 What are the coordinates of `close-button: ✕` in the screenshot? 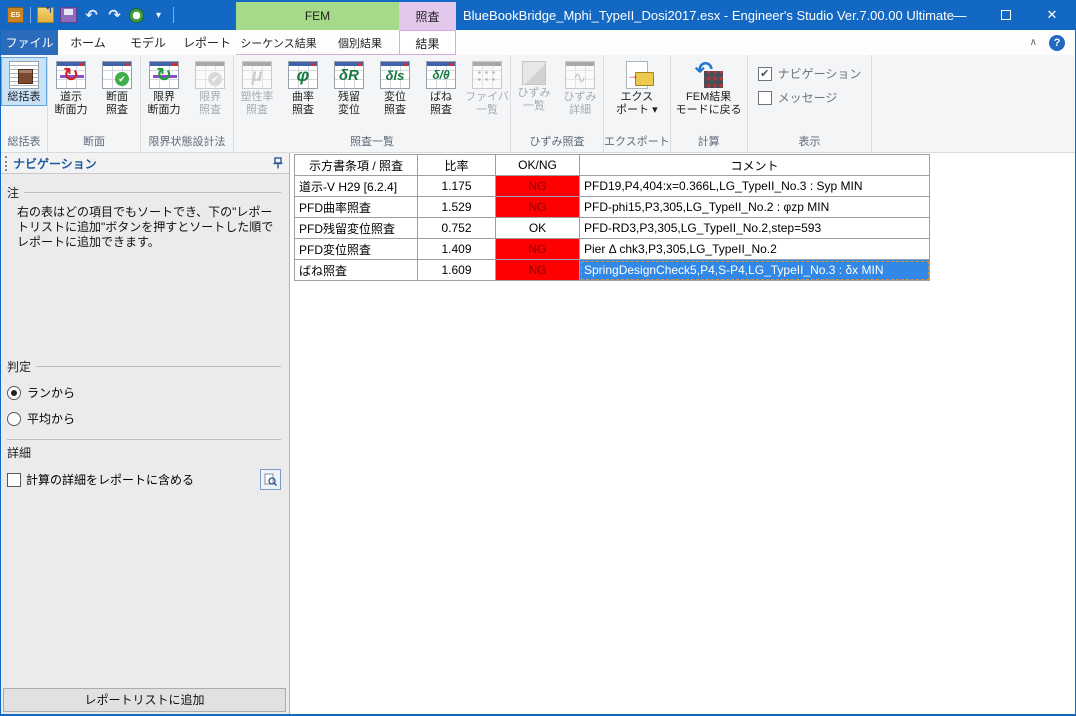 It's located at (1052, 15).